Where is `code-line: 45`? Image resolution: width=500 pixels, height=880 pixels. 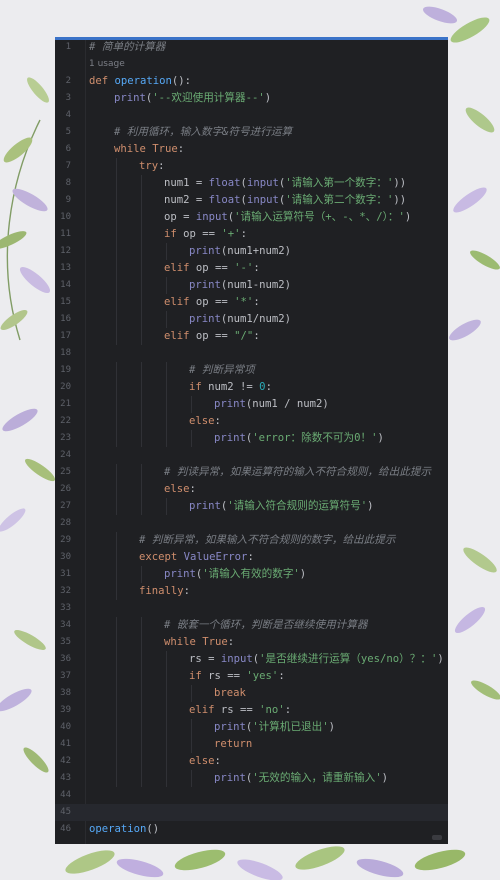
code-line: 45 is located at coordinates (251, 812).